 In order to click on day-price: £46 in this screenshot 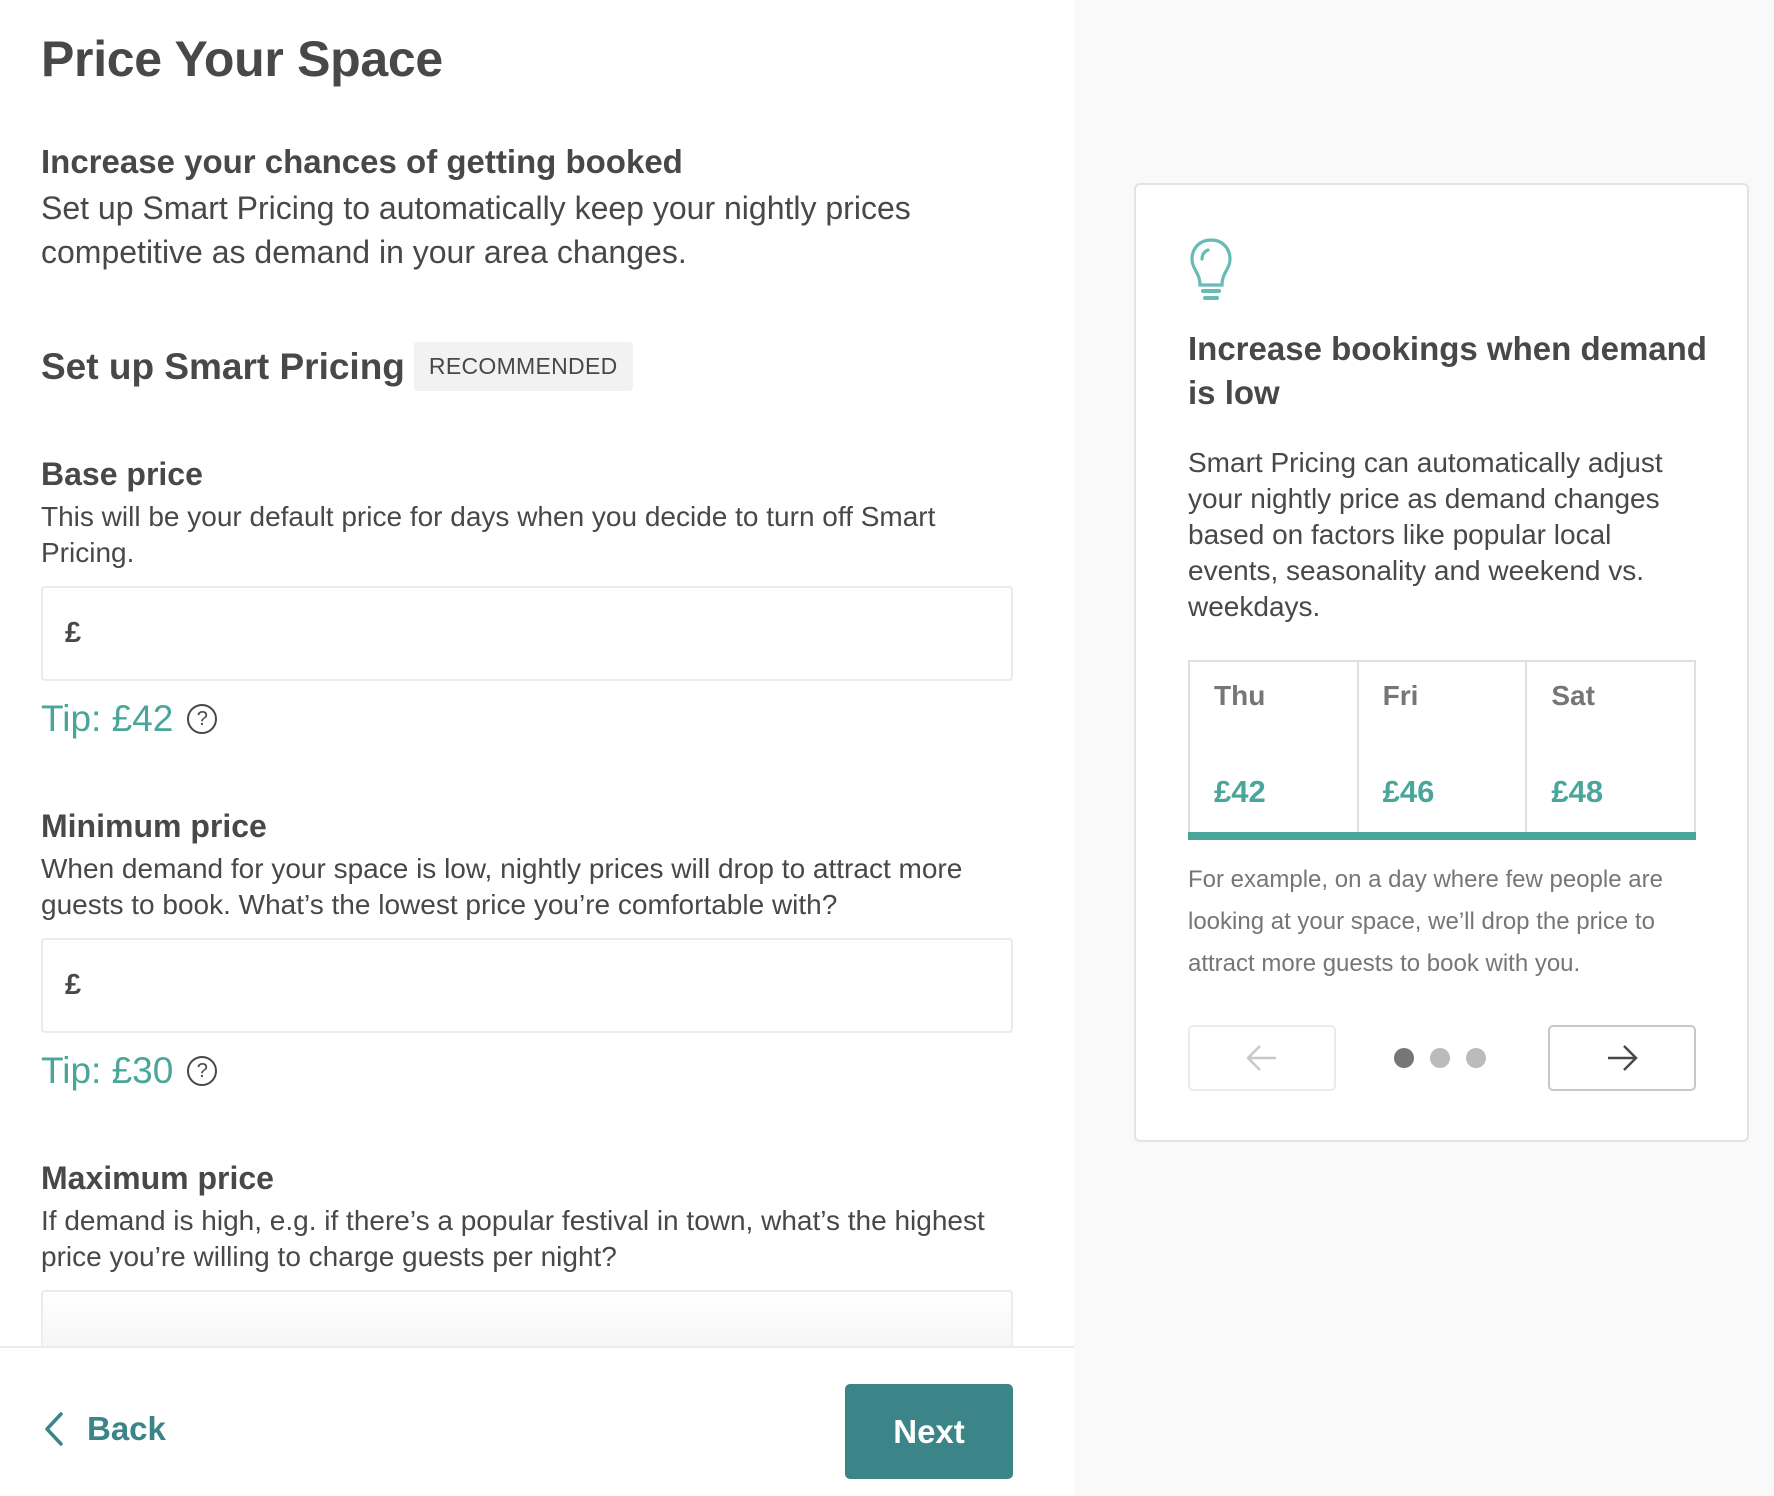, I will do `click(1408, 791)`.